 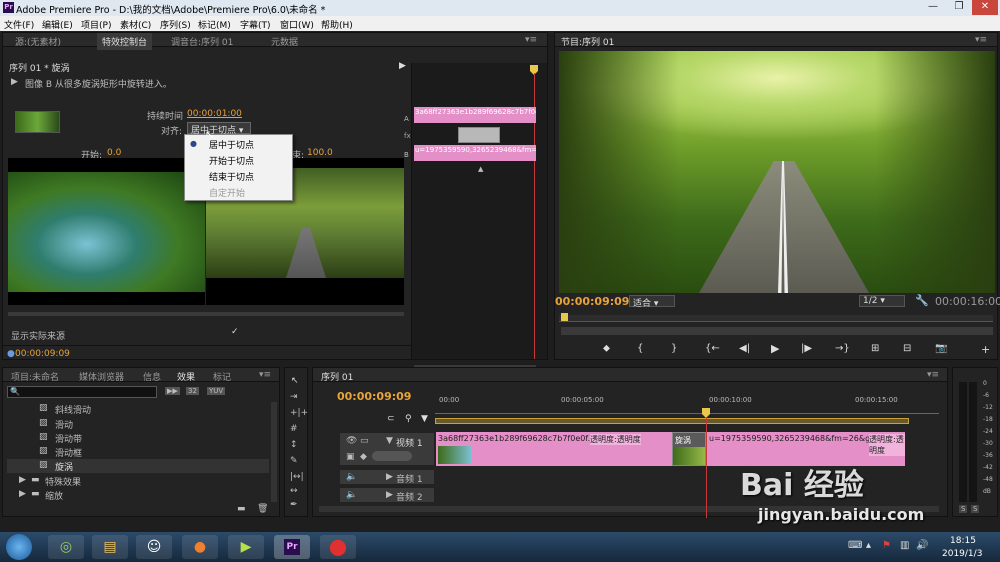 I want to click on play-thumbnail-icon: ▶, so click(x=14, y=82).